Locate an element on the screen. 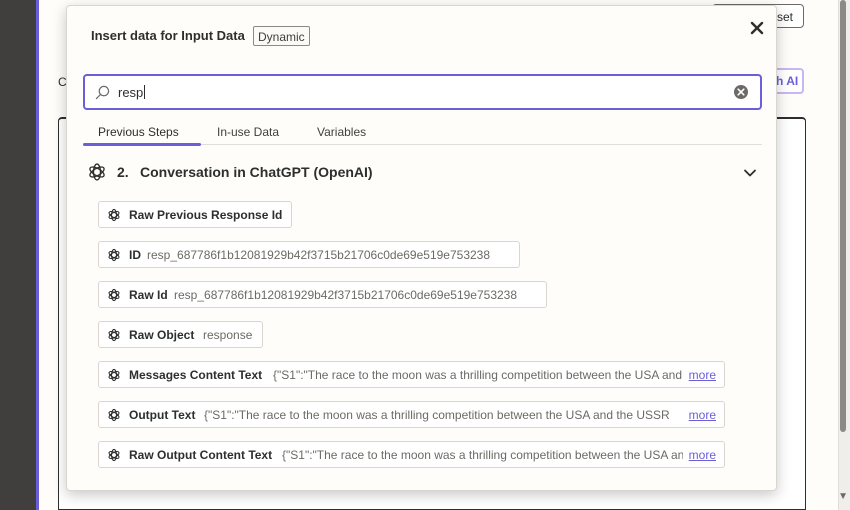 The image size is (850, 510). scrollbar-thumb is located at coordinates (843, 216).